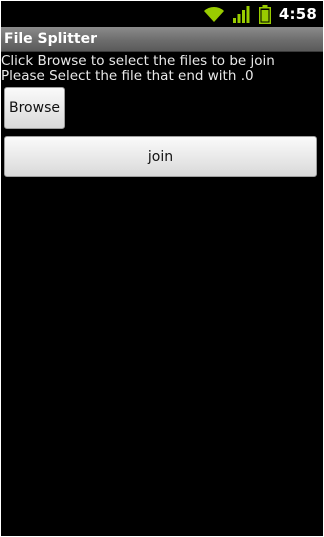 The width and height of the screenshot is (324, 537). Describe the element at coordinates (241, 14) in the screenshot. I see `signal-icon` at that location.